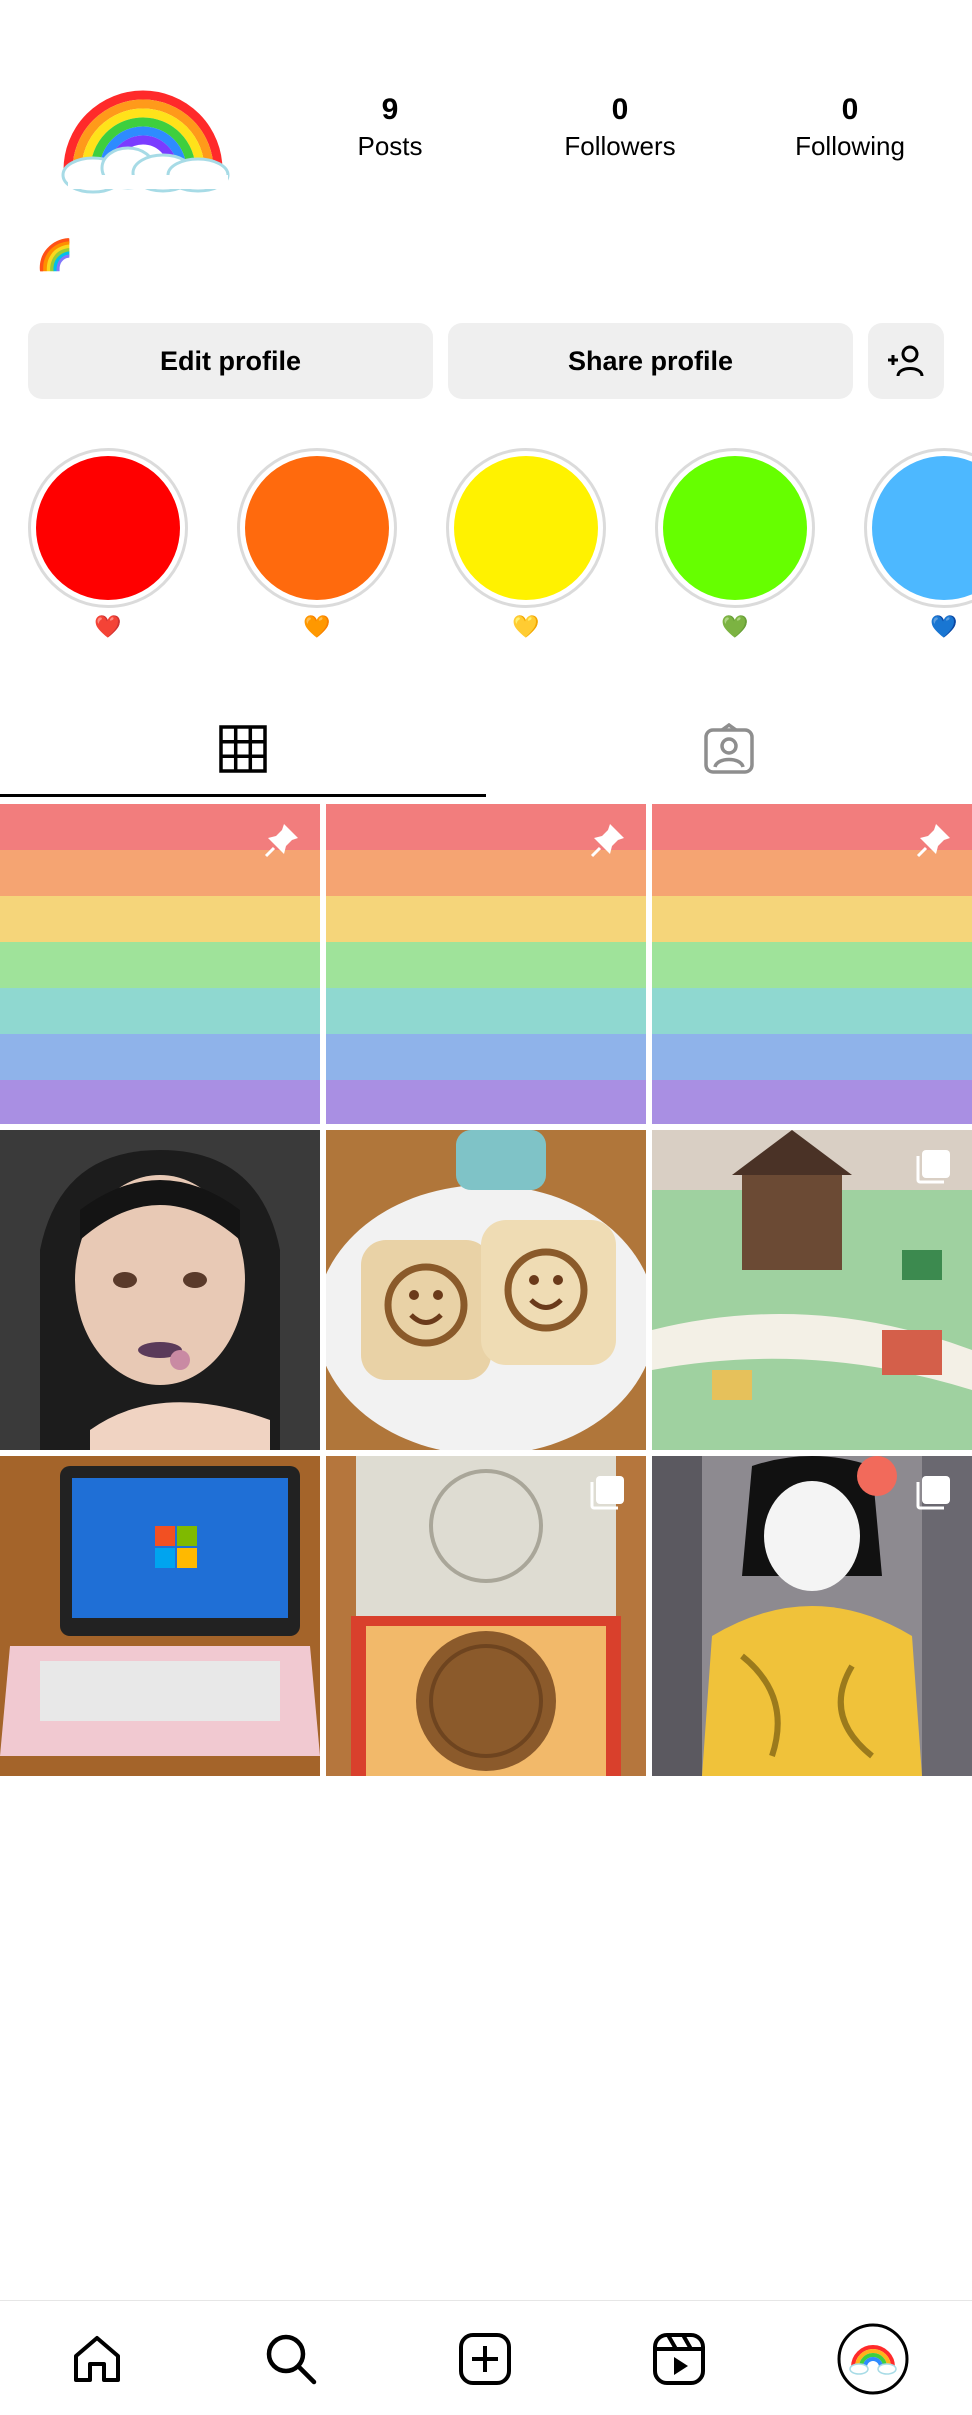  Describe the element at coordinates (526, 626) in the screenshot. I see `highlight-label: 💛` at that location.